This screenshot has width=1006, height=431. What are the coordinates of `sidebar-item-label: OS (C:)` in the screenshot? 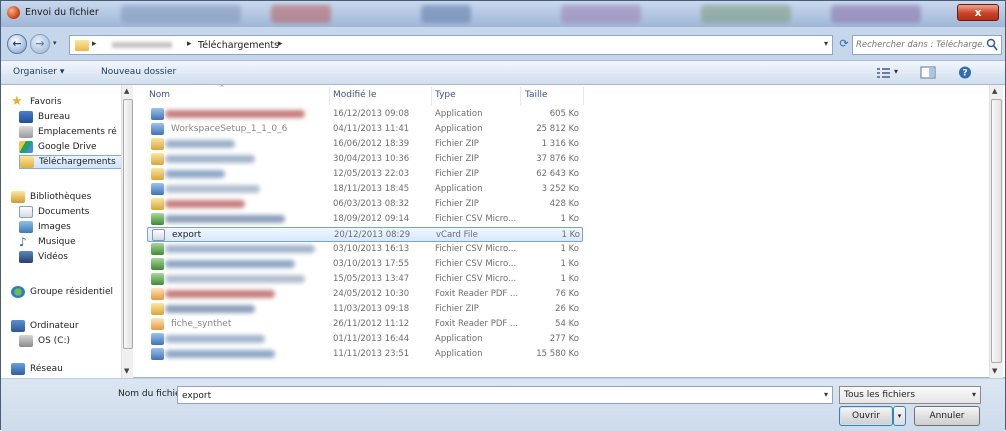 It's located at (54, 341).